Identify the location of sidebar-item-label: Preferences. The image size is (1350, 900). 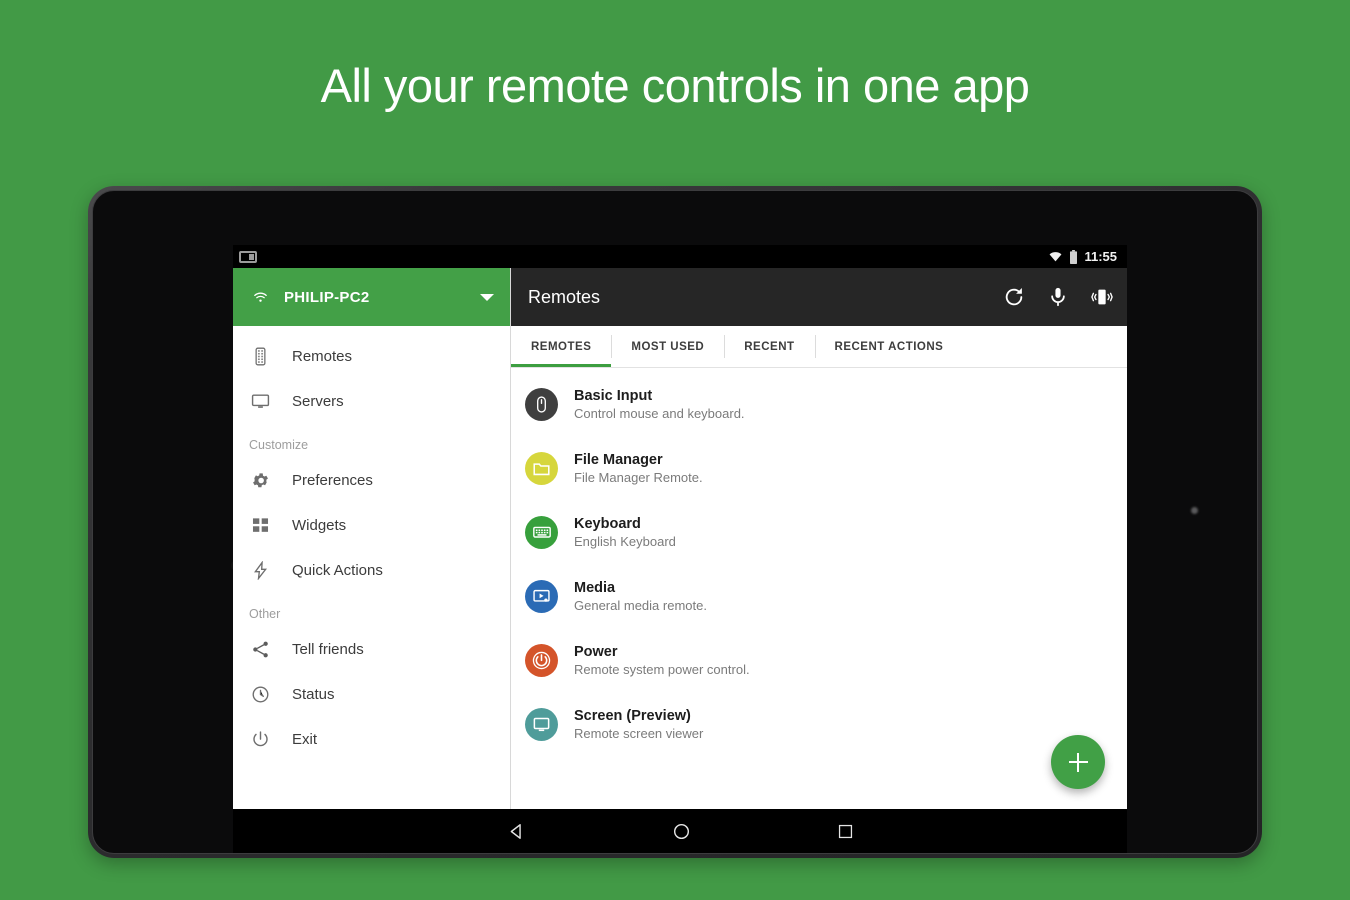
(332, 480).